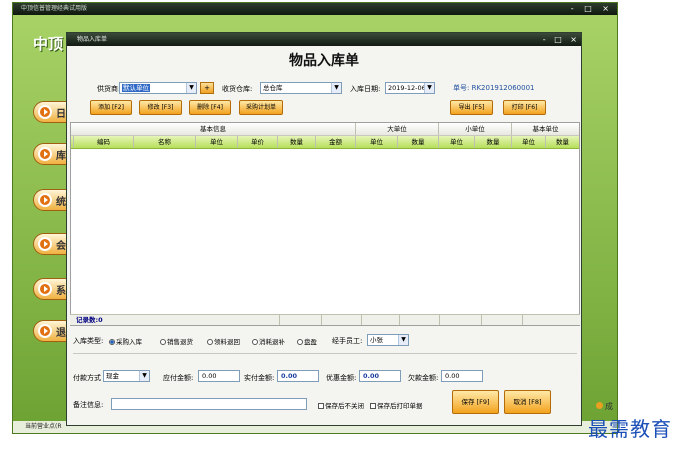 The width and height of the screenshot is (680, 456). I want to click on sidebar-button-label: 统, so click(61, 202).